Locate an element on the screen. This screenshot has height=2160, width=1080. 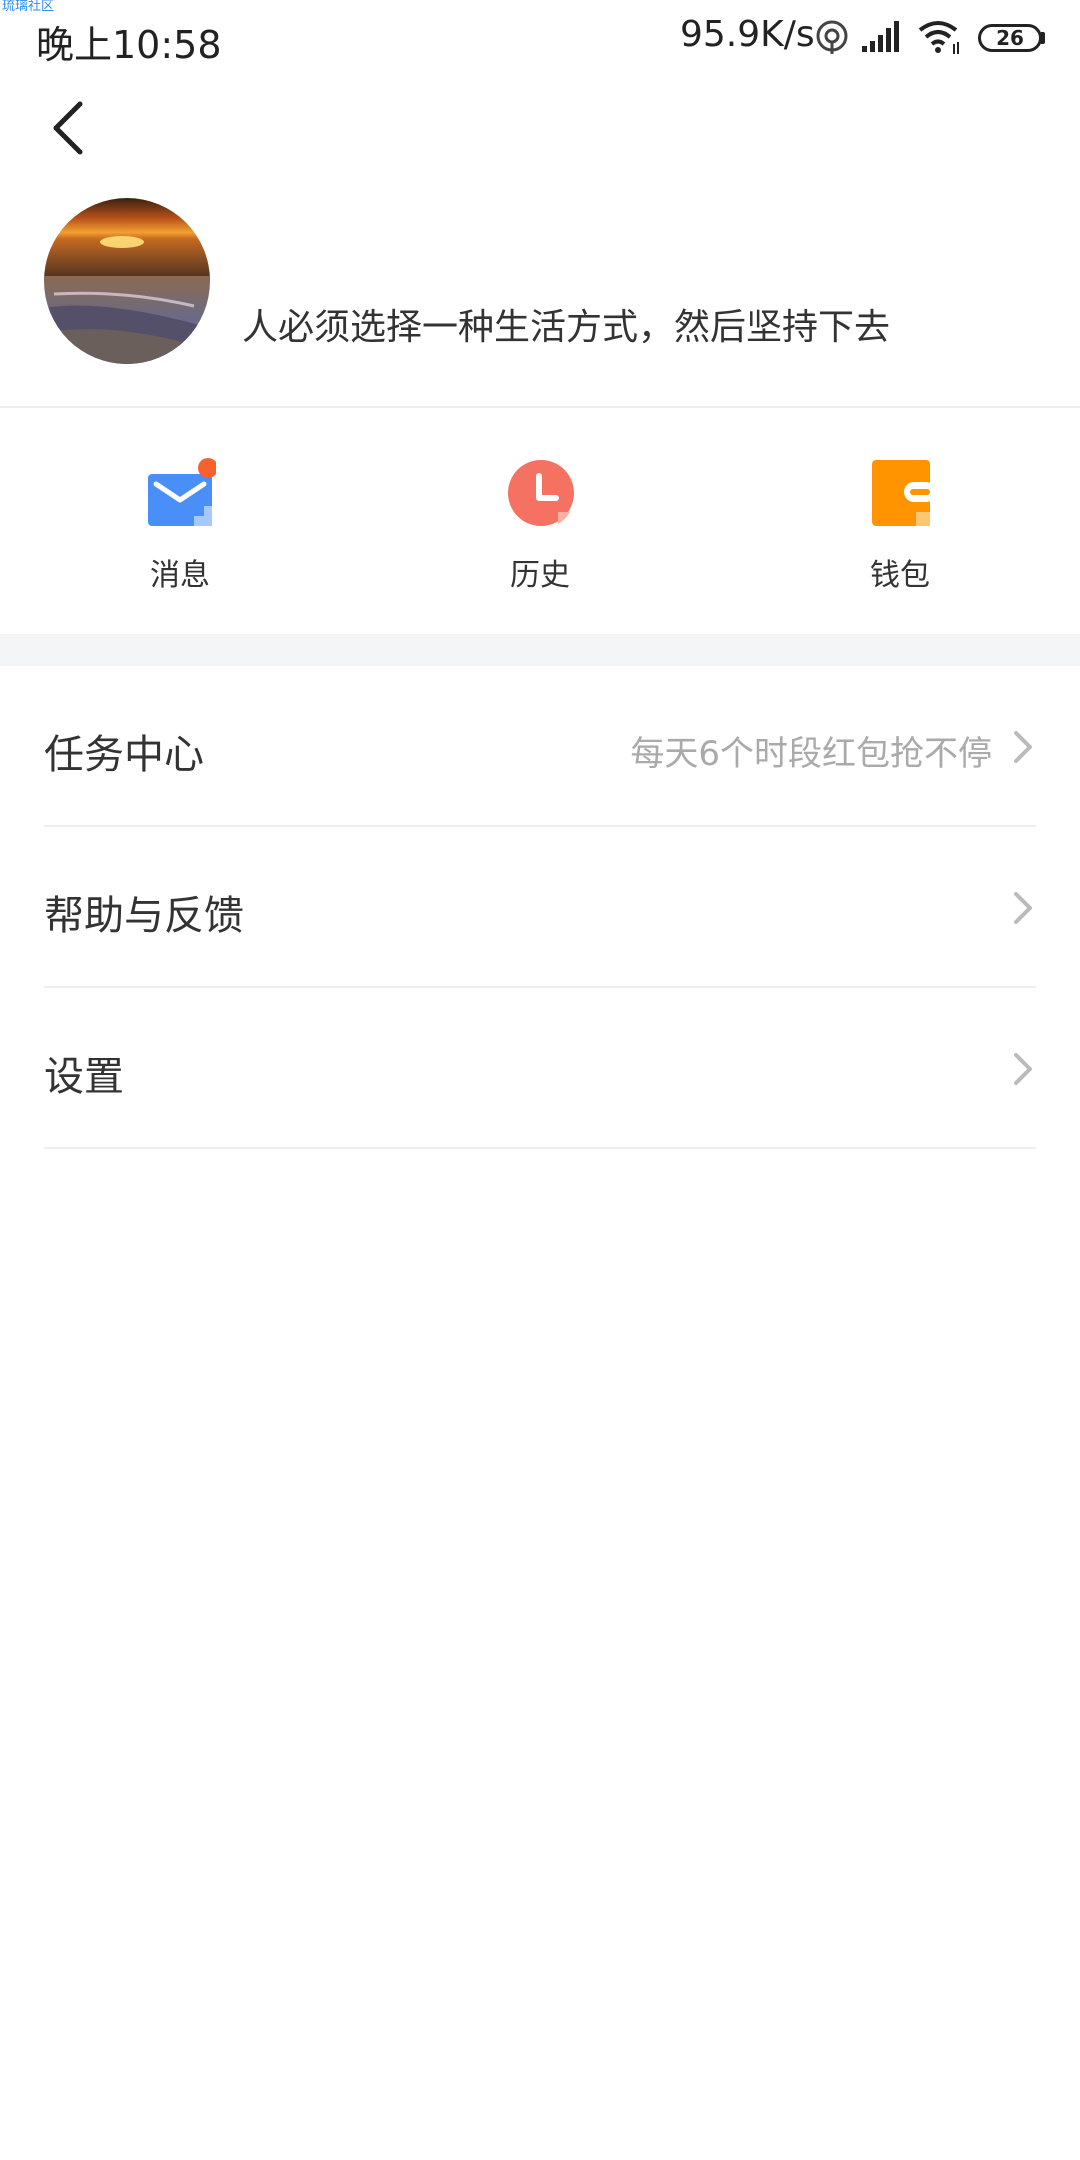
quick-actions: 消息 历史 钱包 is located at coordinates (540, 521).